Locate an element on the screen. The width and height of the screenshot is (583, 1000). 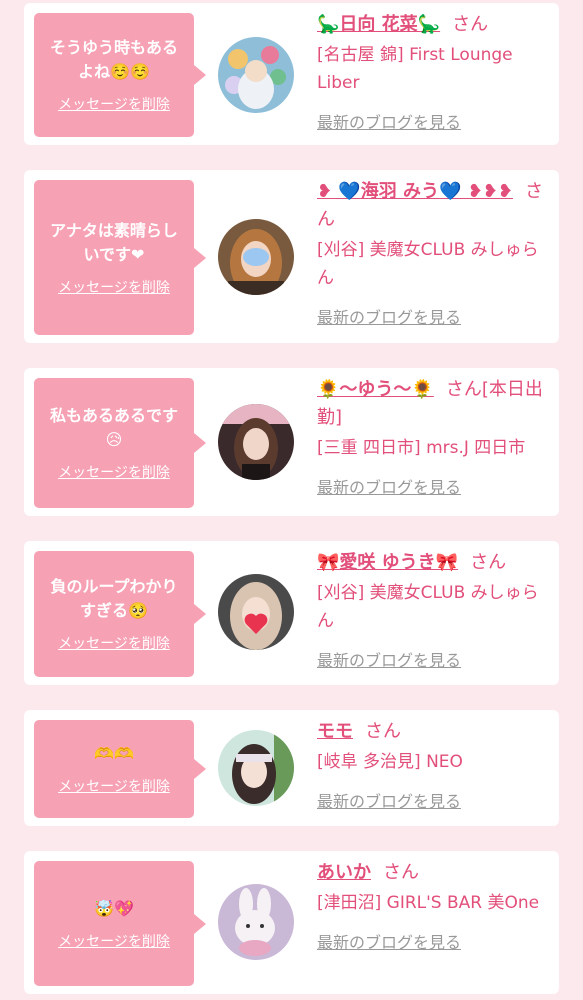
message-text: 負のループわかりすぎる🥺 is located at coordinates (114, 598).